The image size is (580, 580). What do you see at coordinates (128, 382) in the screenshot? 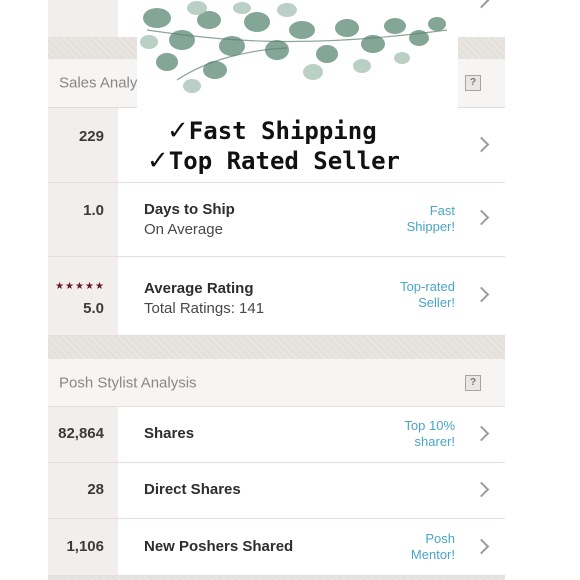
I see `section-title: Posh Stylist Analysis` at bounding box center [128, 382].